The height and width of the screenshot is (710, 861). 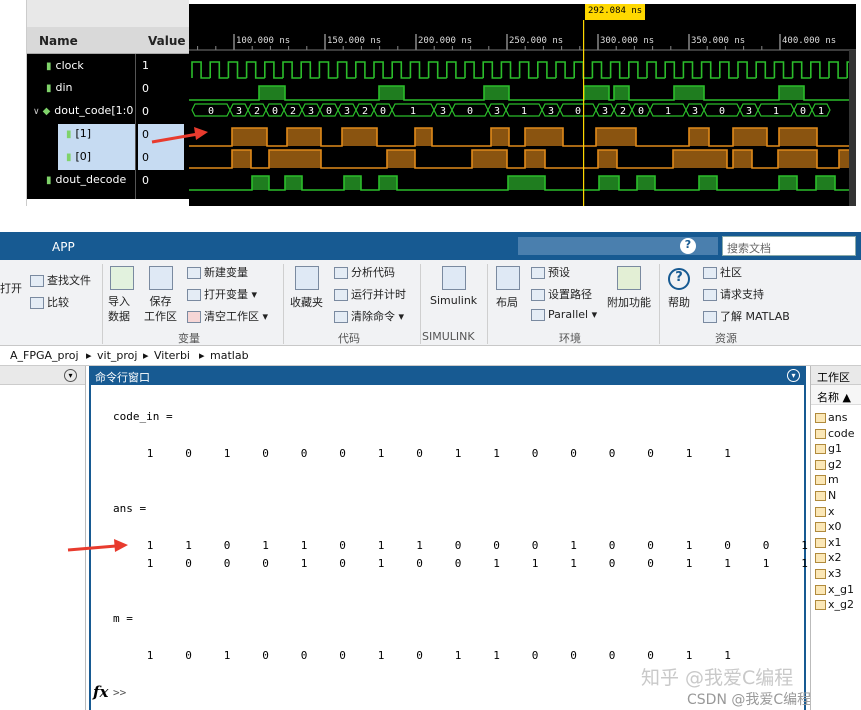 What do you see at coordinates (11, 288) in the screenshot?
I see `open-button: 打开` at bounding box center [11, 288].